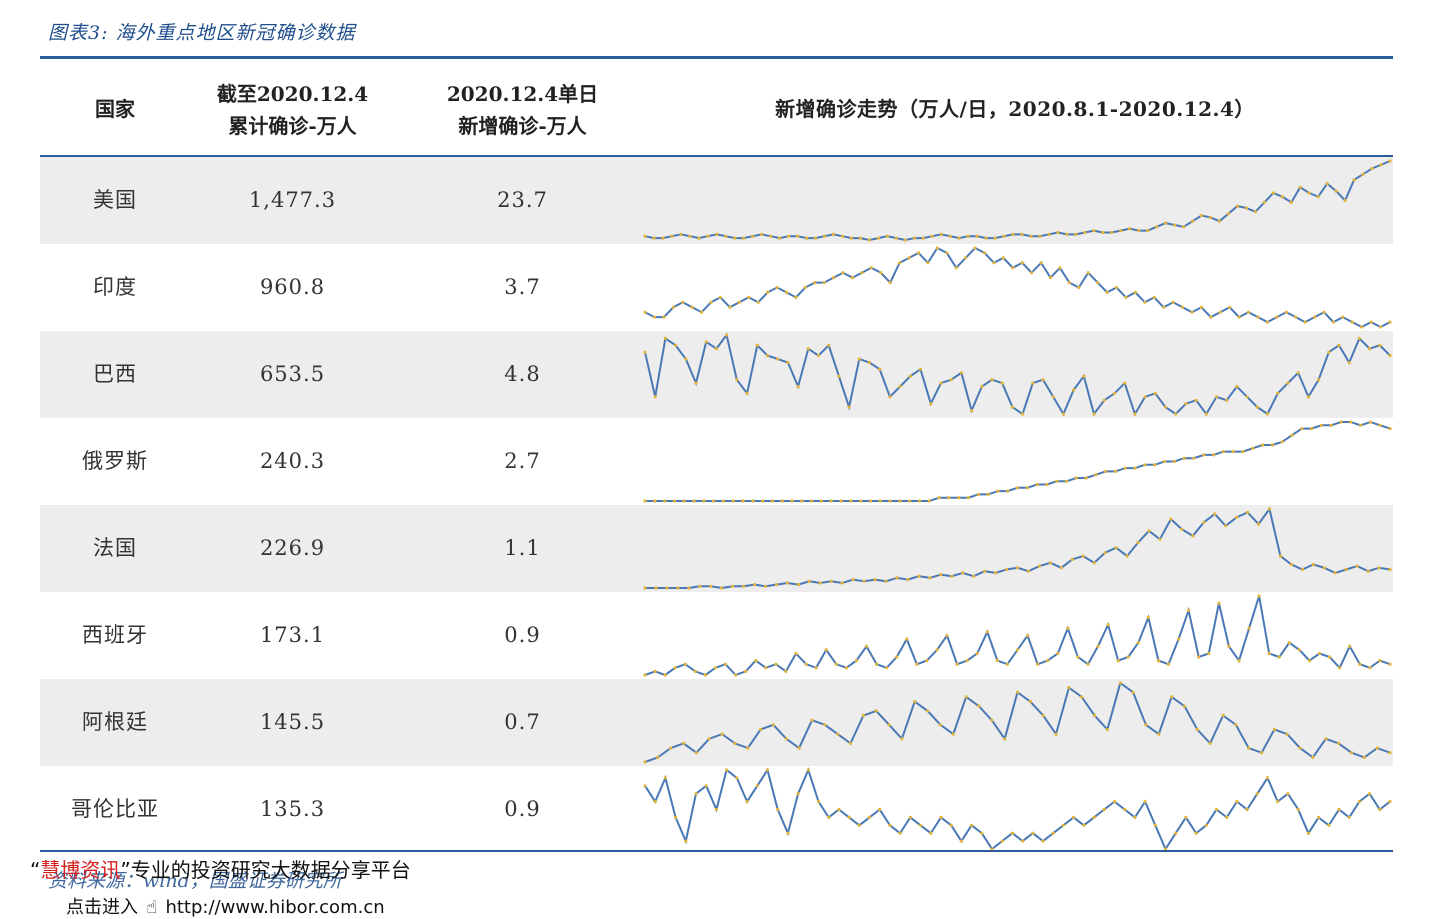 The width and height of the screenshot is (1440, 919). I want to click on country-cell: 俄罗斯, so click(115, 461).